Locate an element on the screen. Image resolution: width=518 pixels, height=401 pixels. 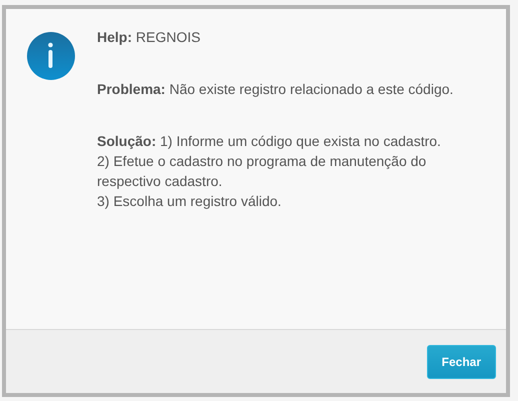
info-icon is located at coordinates (51, 56).